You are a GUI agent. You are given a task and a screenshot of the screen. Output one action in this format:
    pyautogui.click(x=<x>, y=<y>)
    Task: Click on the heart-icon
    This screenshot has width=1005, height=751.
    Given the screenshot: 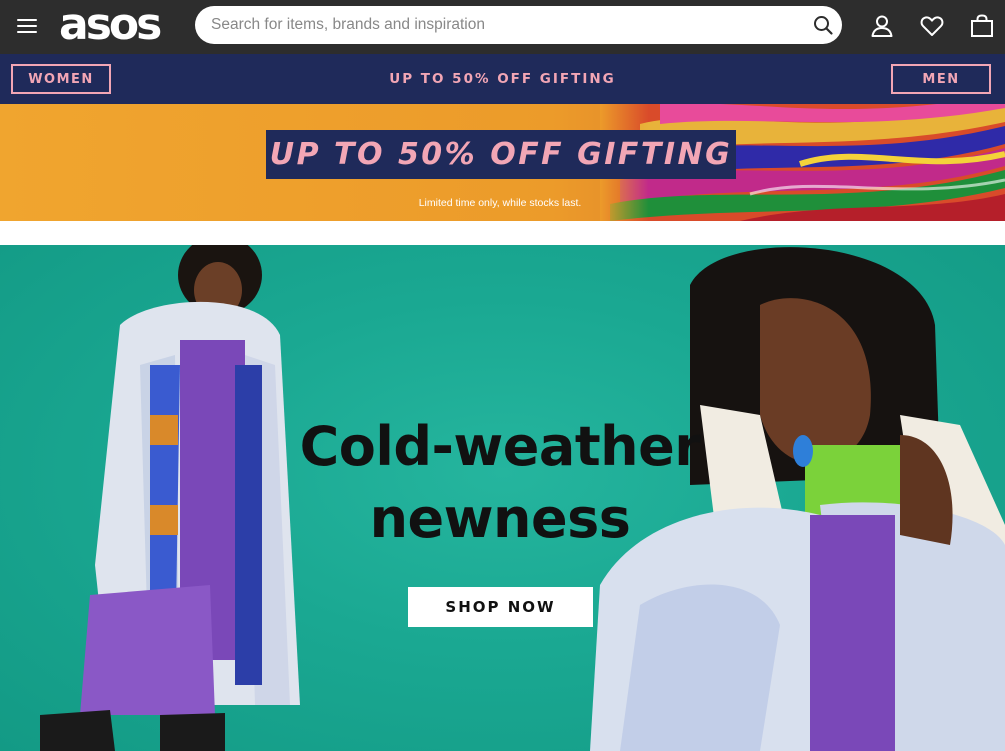 What is the action you would take?
    pyautogui.click(x=932, y=26)
    